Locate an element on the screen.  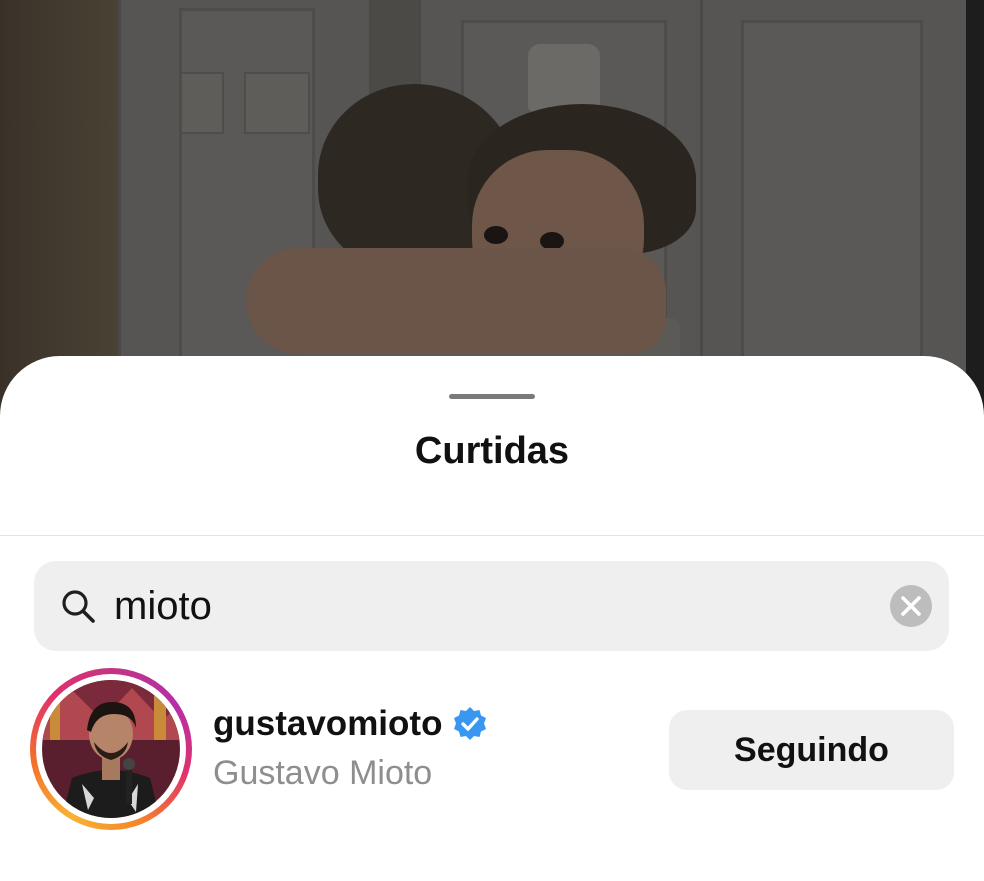
following-button: Seguindo is located at coordinates (811, 750).